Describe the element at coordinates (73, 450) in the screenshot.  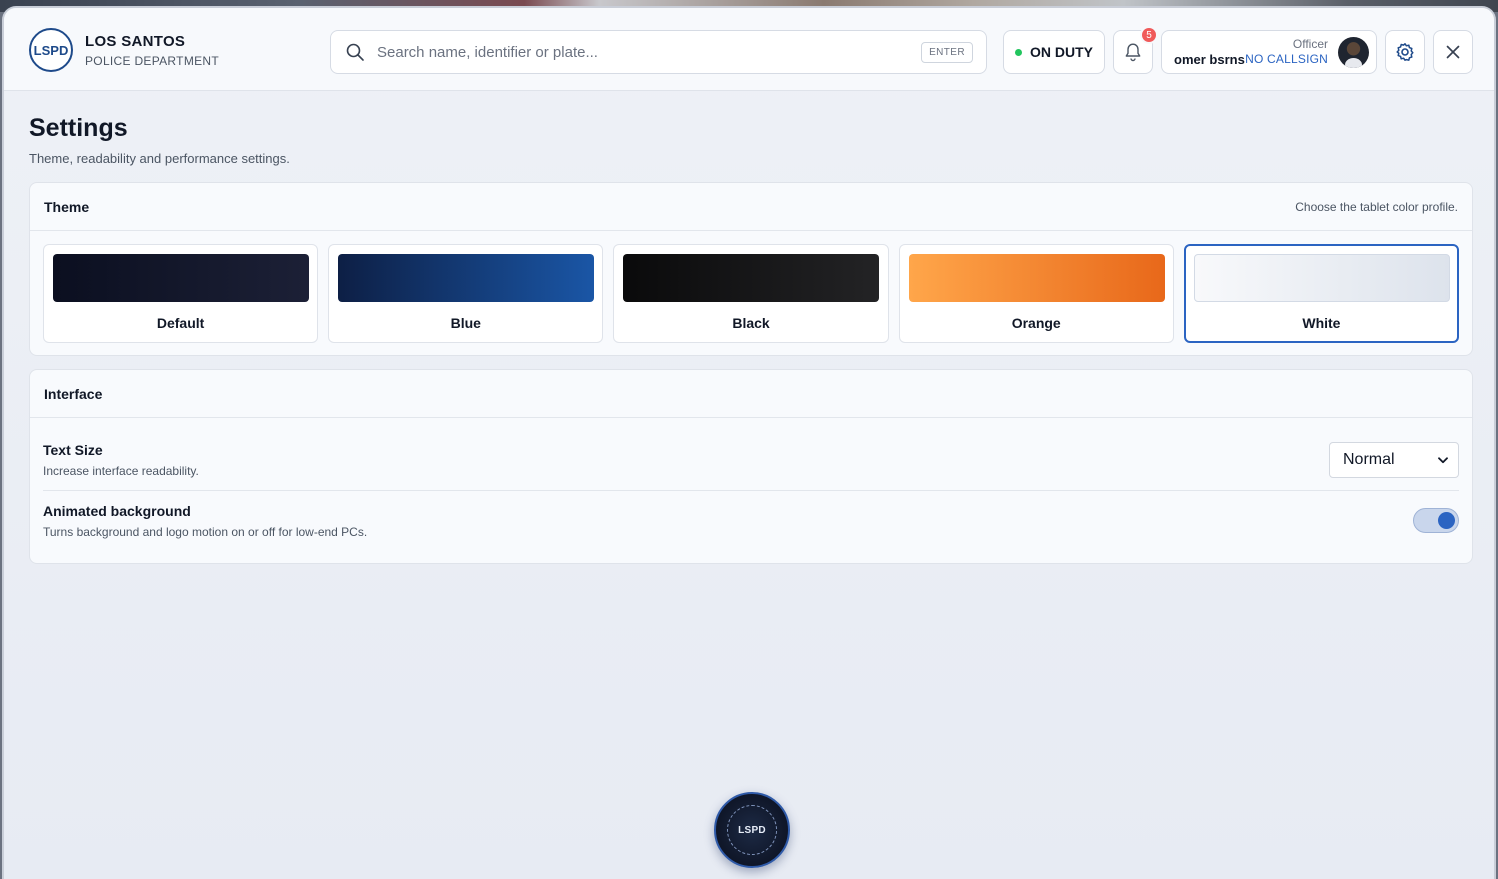
I see `text-size-title: Text Size` at that location.